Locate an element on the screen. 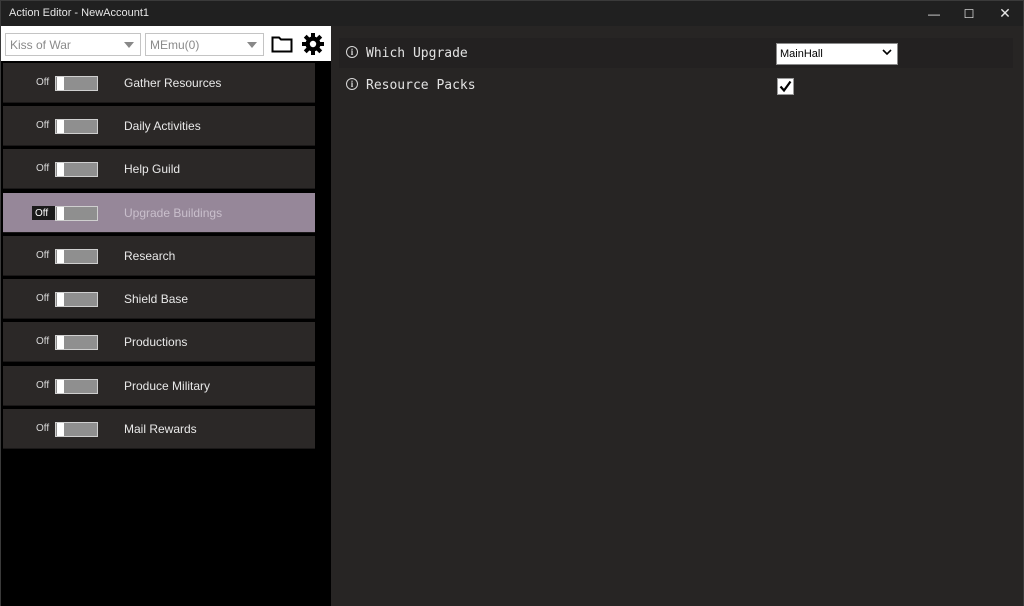  which-upgrade-select: MainHall is located at coordinates (837, 54).